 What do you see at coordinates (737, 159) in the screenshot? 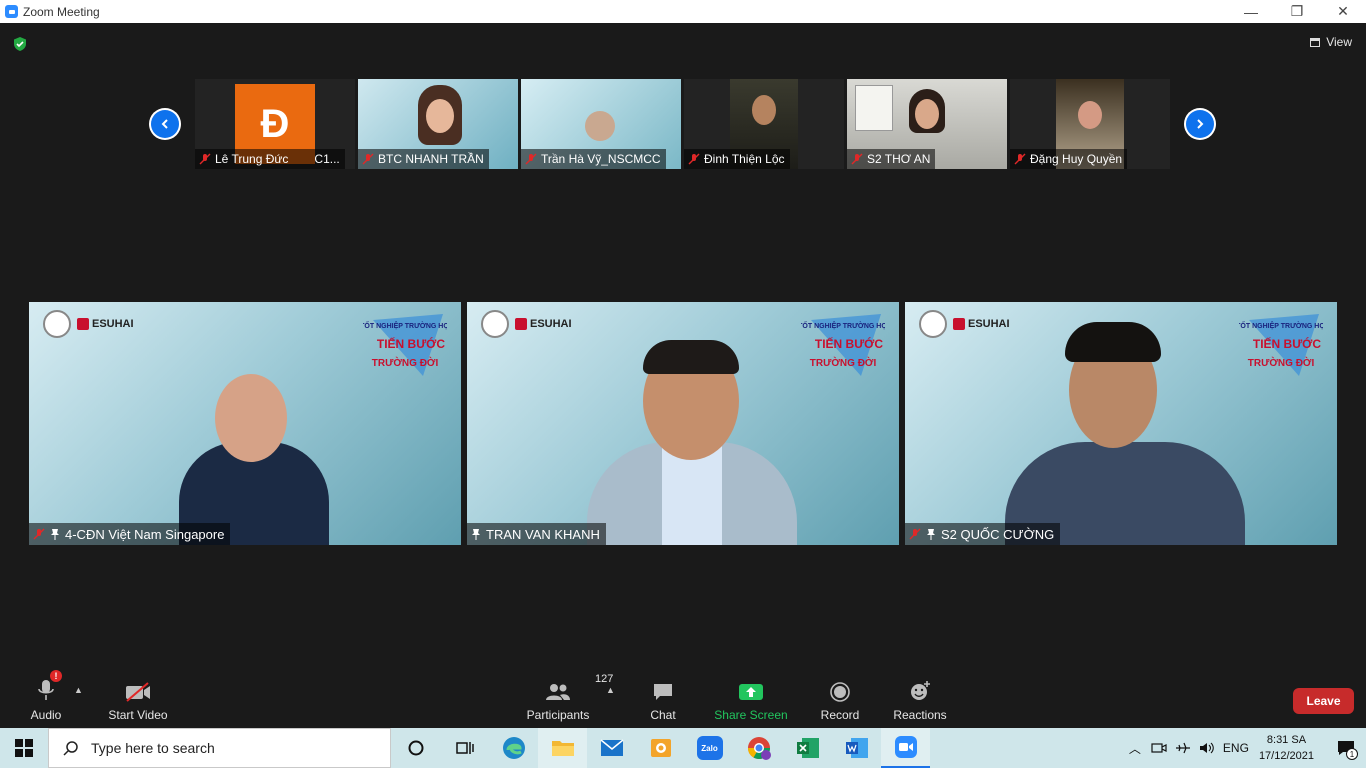
I see `participant-label: Đinh Thiện Lộc` at bounding box center [737, 159].